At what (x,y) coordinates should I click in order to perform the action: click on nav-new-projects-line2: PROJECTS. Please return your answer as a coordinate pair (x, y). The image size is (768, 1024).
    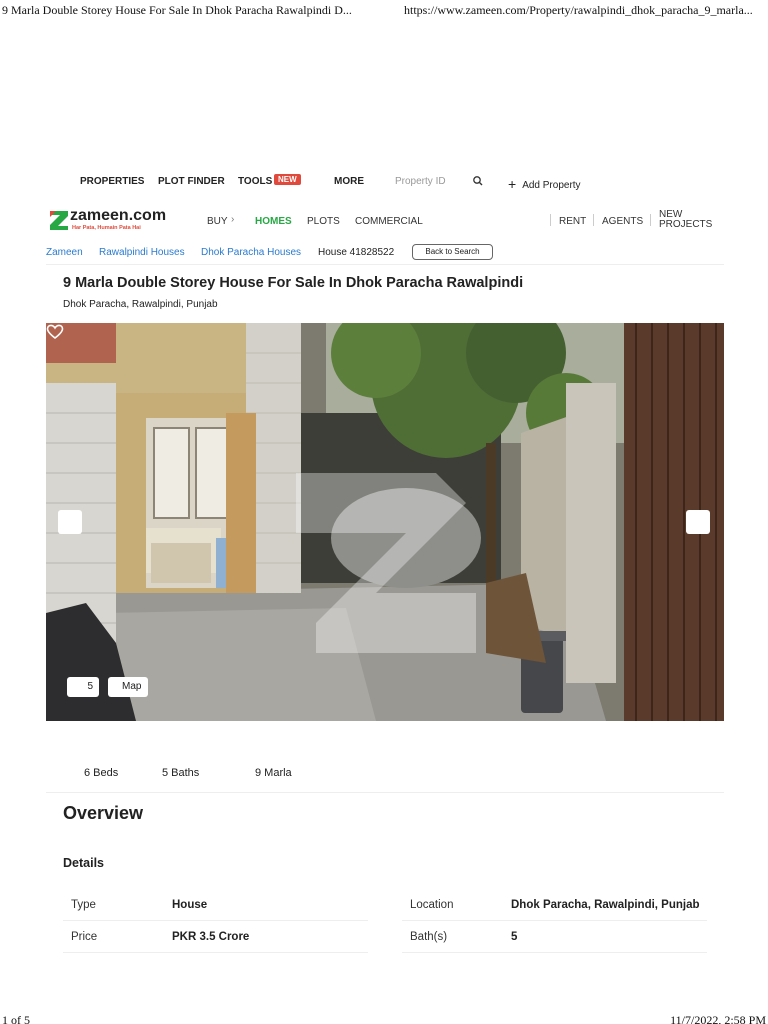
    Looking at the image, I should click on (686, 224).